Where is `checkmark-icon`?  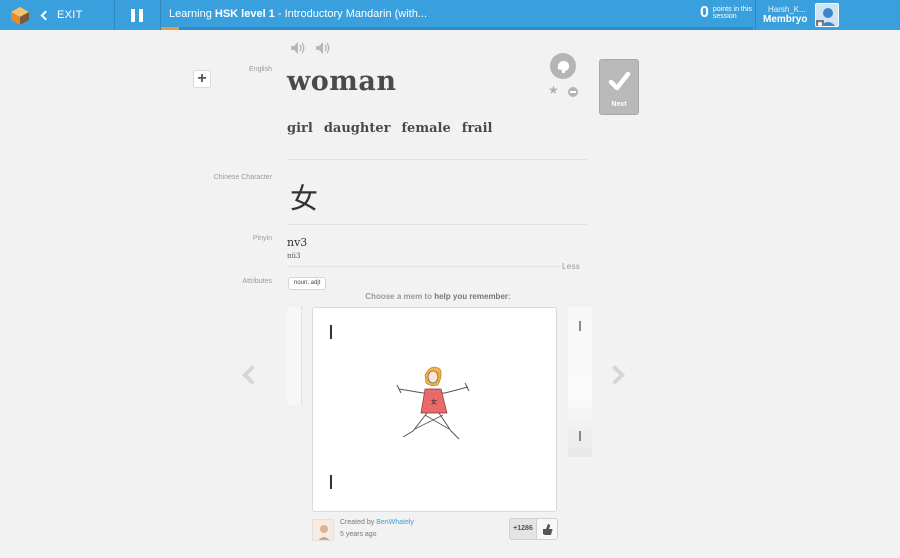
checkmark-icon is located at coordinates (619, 81).